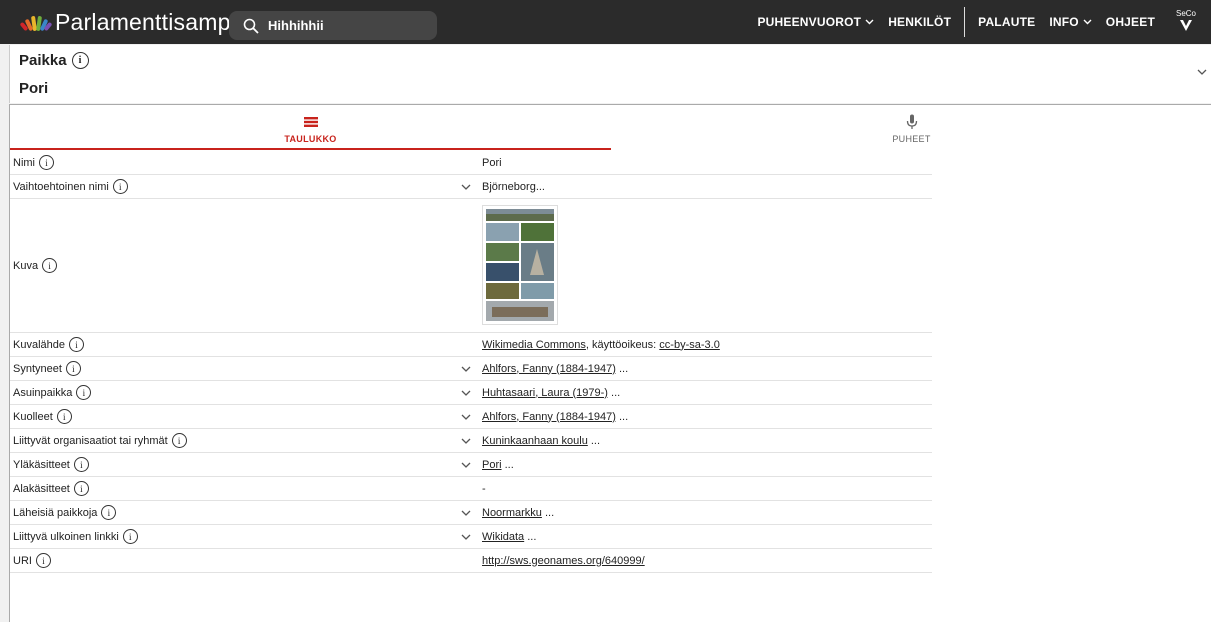  I want to click on table-row: URI i http://sws.geonames.org/640999/, so click(471, 561).